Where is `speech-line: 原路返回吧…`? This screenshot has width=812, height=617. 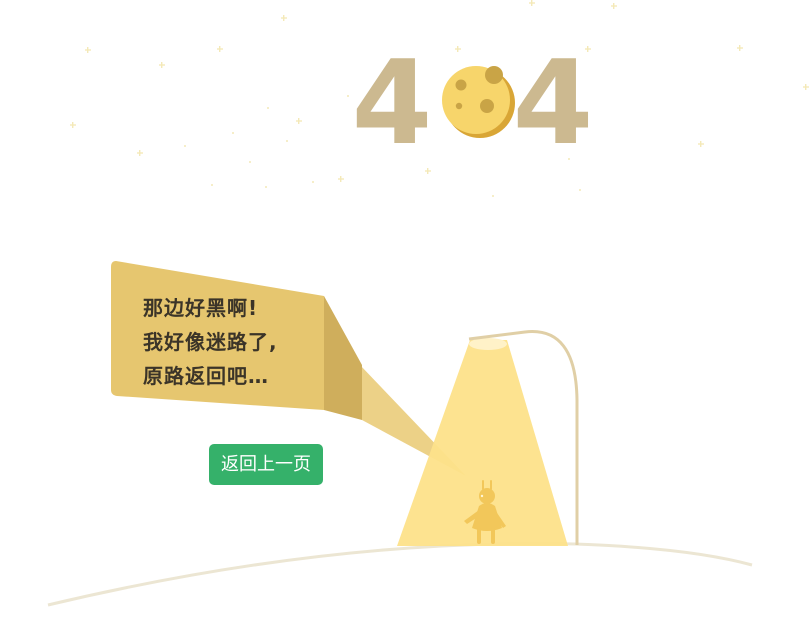
speech-line: 原路返回吧… is located at coordinates (206, 376).